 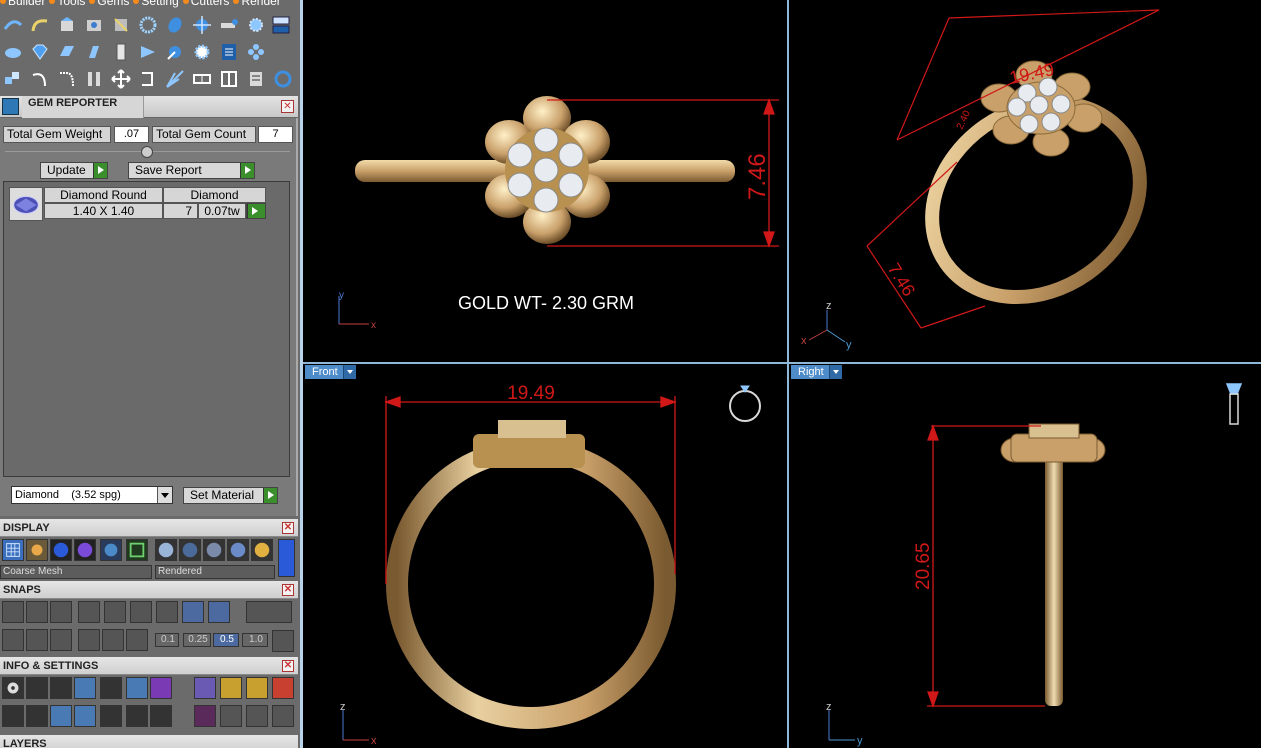 I want to click on frame-3-icon, so click(x=283, y=688).